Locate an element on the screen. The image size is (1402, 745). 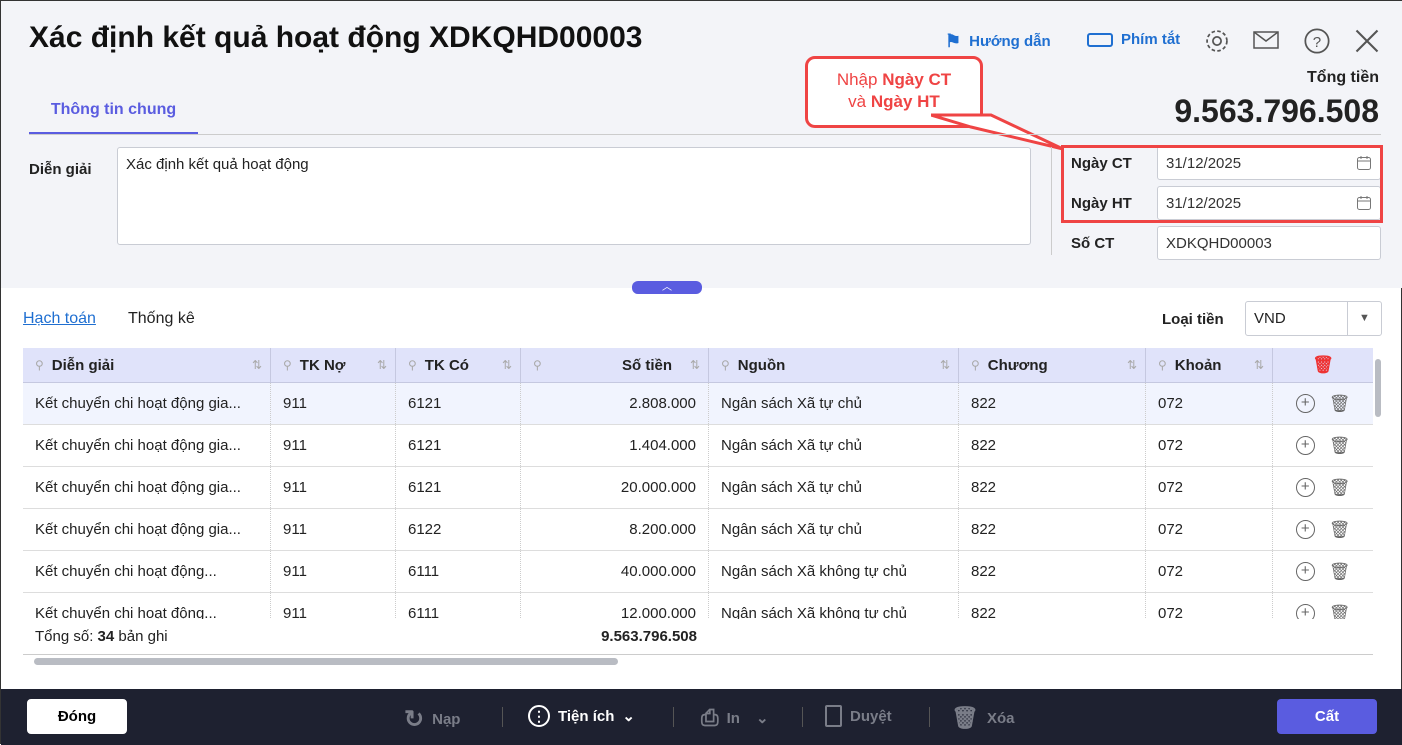
table-cell: 6111 is located at coordinates (458, 571).